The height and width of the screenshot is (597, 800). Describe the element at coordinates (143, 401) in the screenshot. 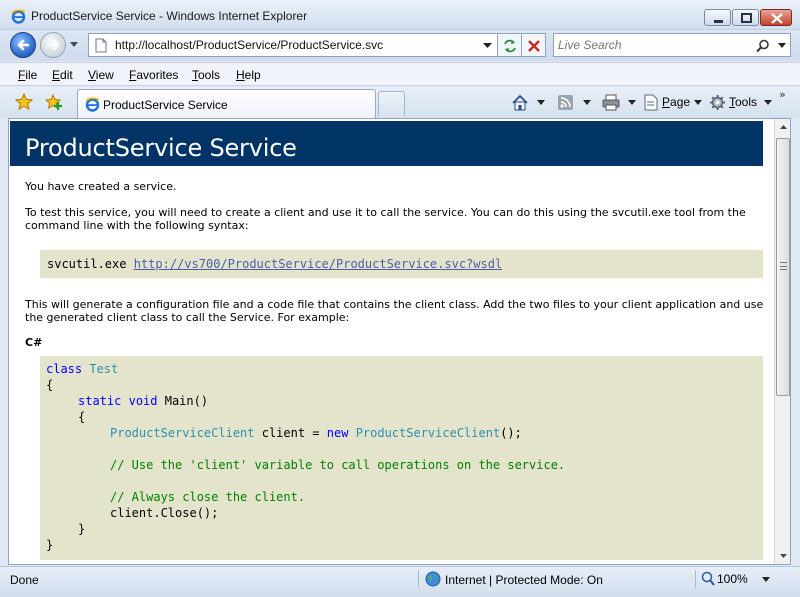

I see `code-line-main: static void Main()` at that location.